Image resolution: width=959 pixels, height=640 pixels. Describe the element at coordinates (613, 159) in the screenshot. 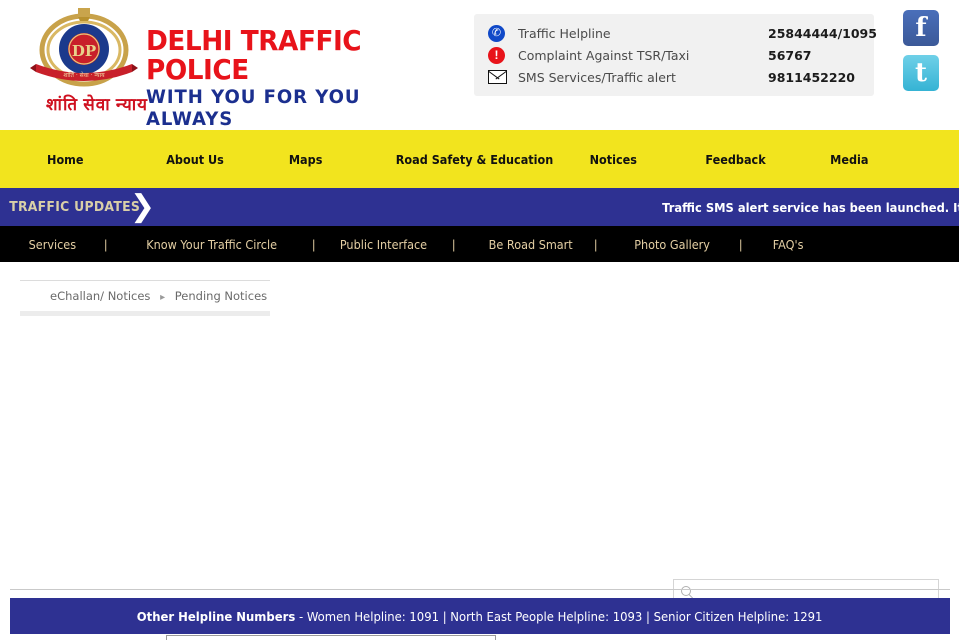

I see `nav-item-notices: Notices` at that location.